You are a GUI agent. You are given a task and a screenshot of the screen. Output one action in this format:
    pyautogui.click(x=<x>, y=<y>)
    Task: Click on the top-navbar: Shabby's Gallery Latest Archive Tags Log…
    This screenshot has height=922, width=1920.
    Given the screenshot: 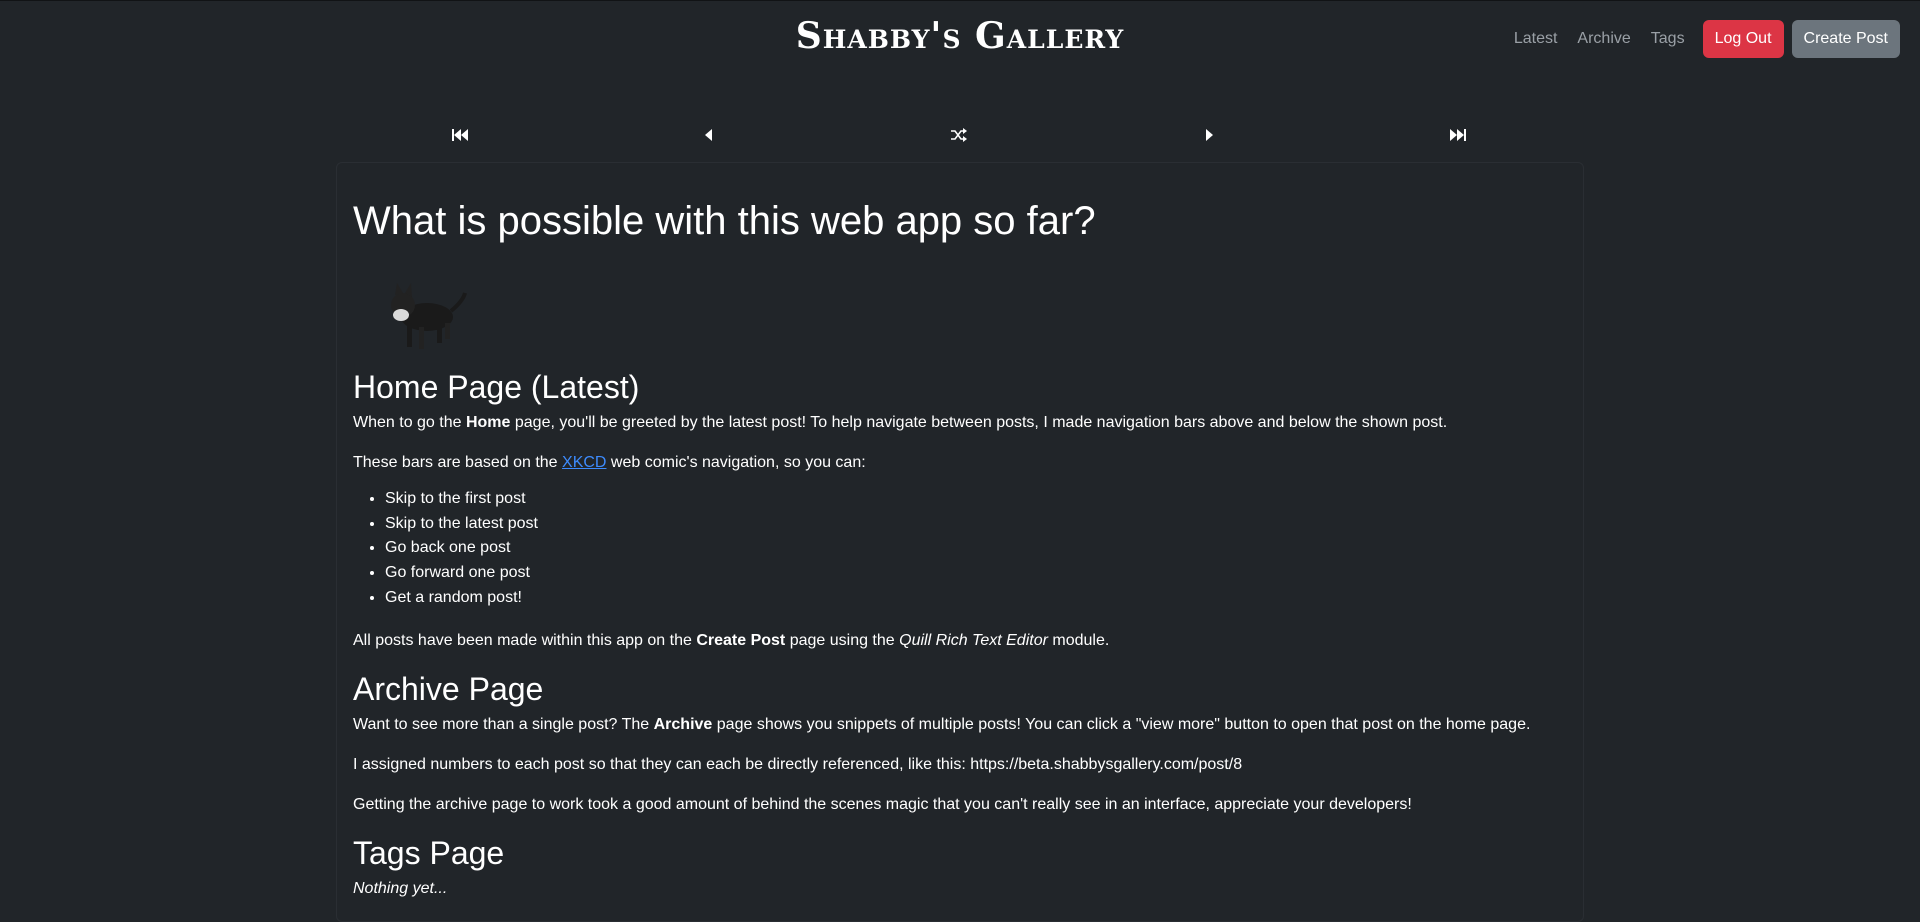 What is the action you would take?
    pyautogui.click(x=960, y=40)
    